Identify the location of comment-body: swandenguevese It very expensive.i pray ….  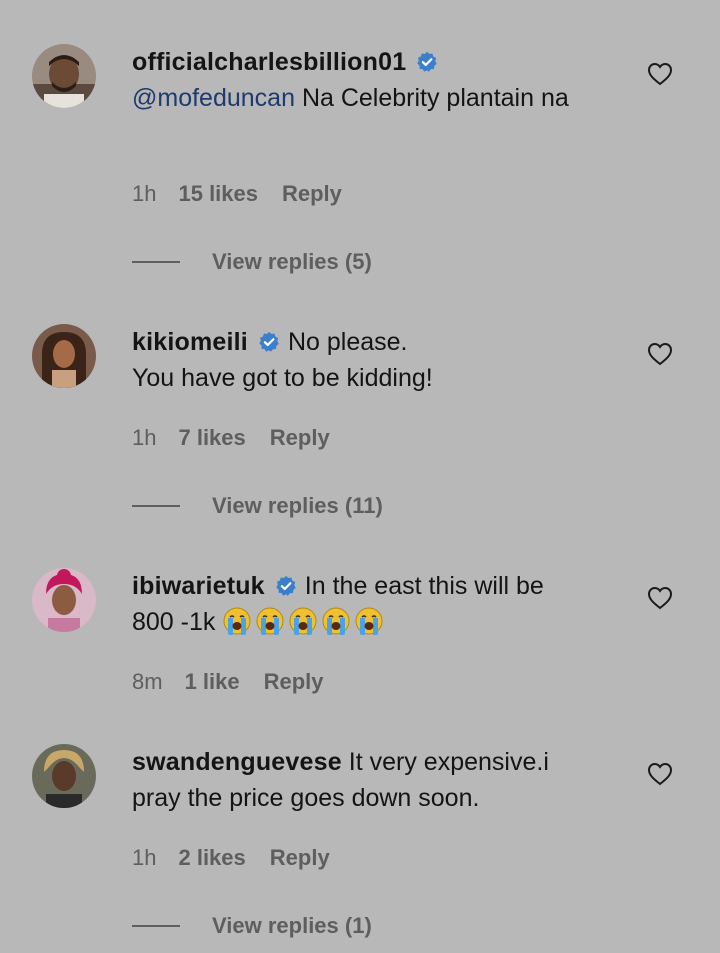
(367, 780).